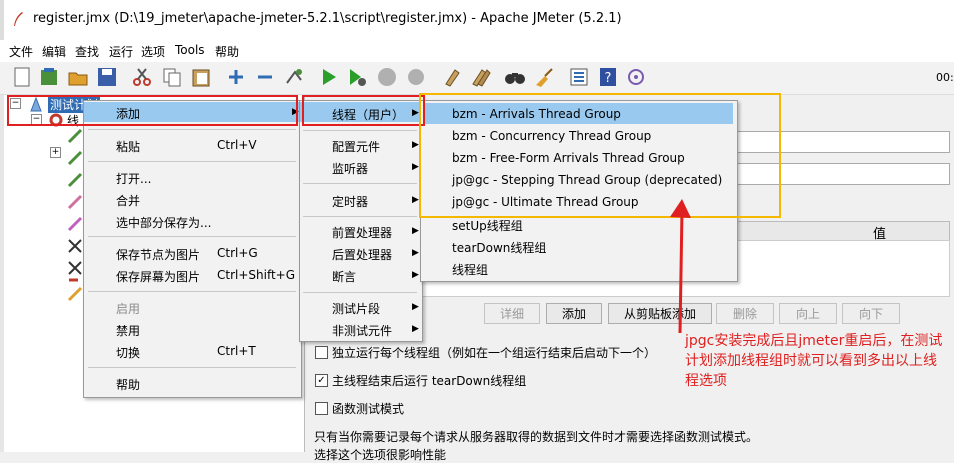 This screenshot has height=463, width=954. What do you see at coordinates (121, 51) in the screenshot?
I see `menu-run: 运行` at bounding box center [121, 51].